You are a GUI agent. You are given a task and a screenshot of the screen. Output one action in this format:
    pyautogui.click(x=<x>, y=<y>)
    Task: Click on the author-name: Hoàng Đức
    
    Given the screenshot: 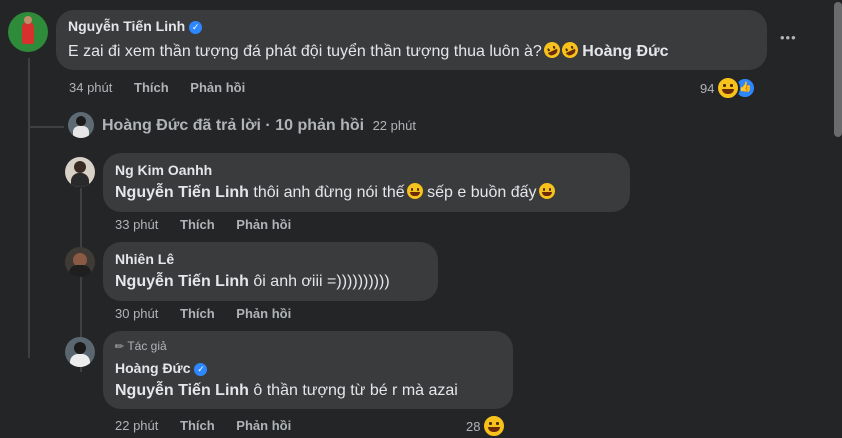 What is the action you would take?
    pyautogui.click(x=152, y=368)
    